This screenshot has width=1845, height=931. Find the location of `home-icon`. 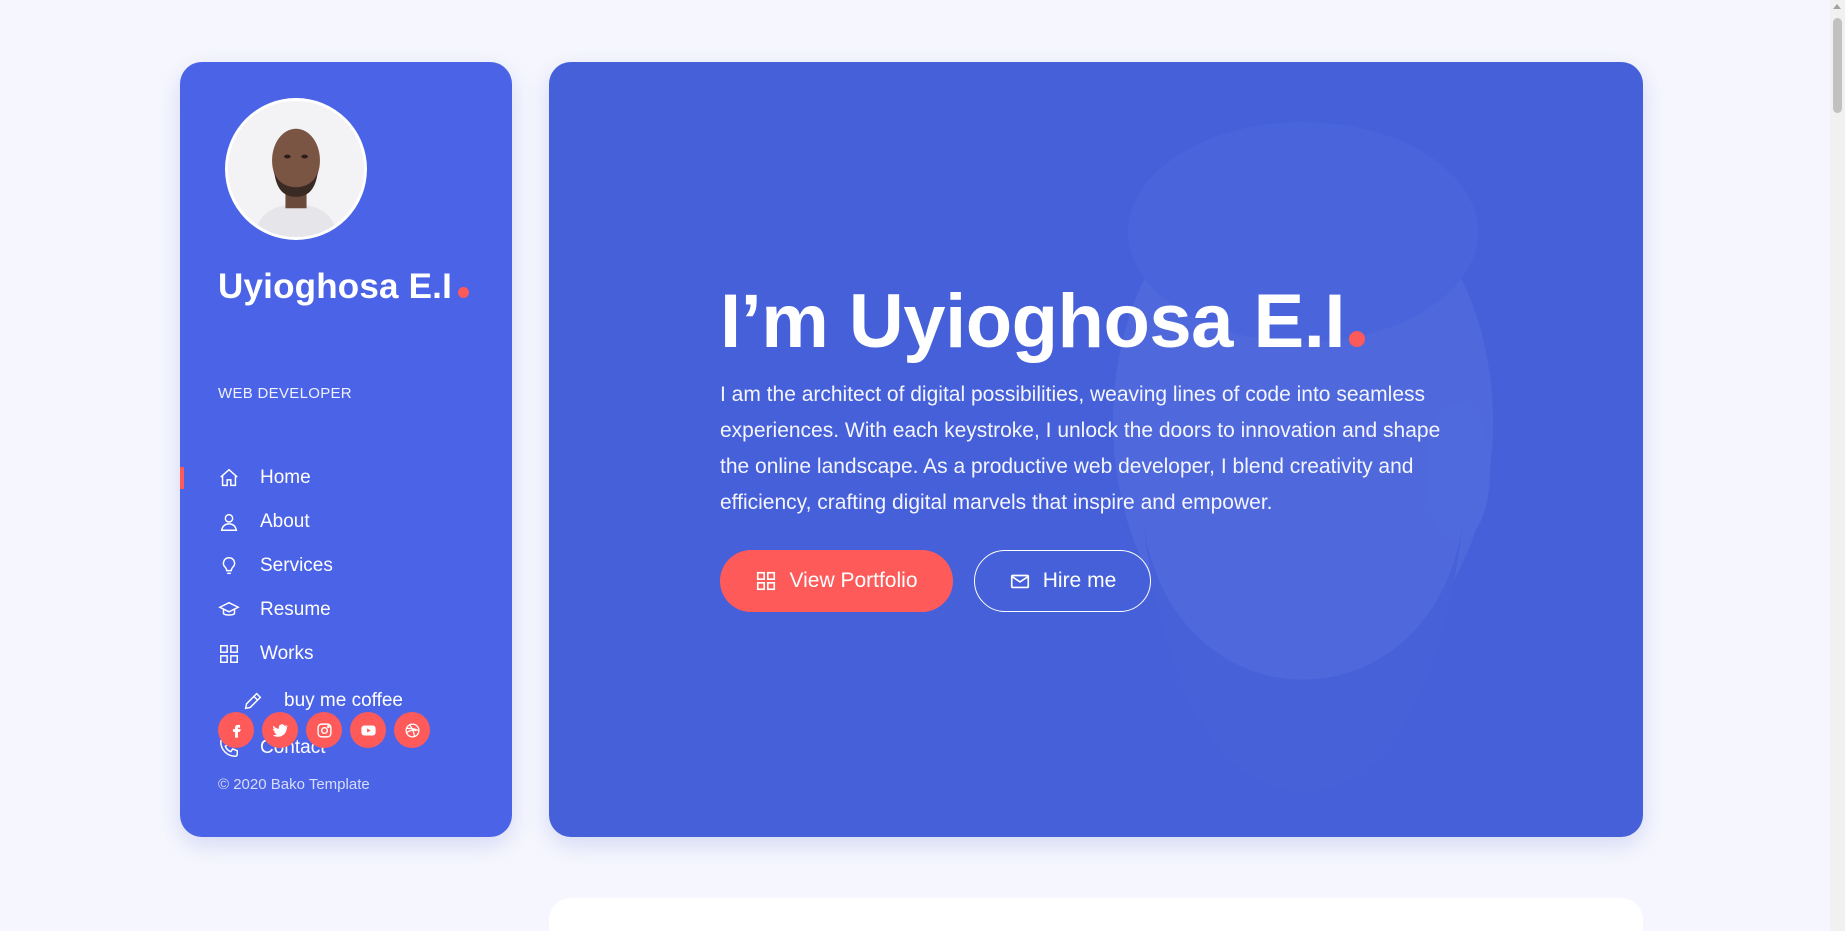

home-icon is located at coordinates (229, 478).